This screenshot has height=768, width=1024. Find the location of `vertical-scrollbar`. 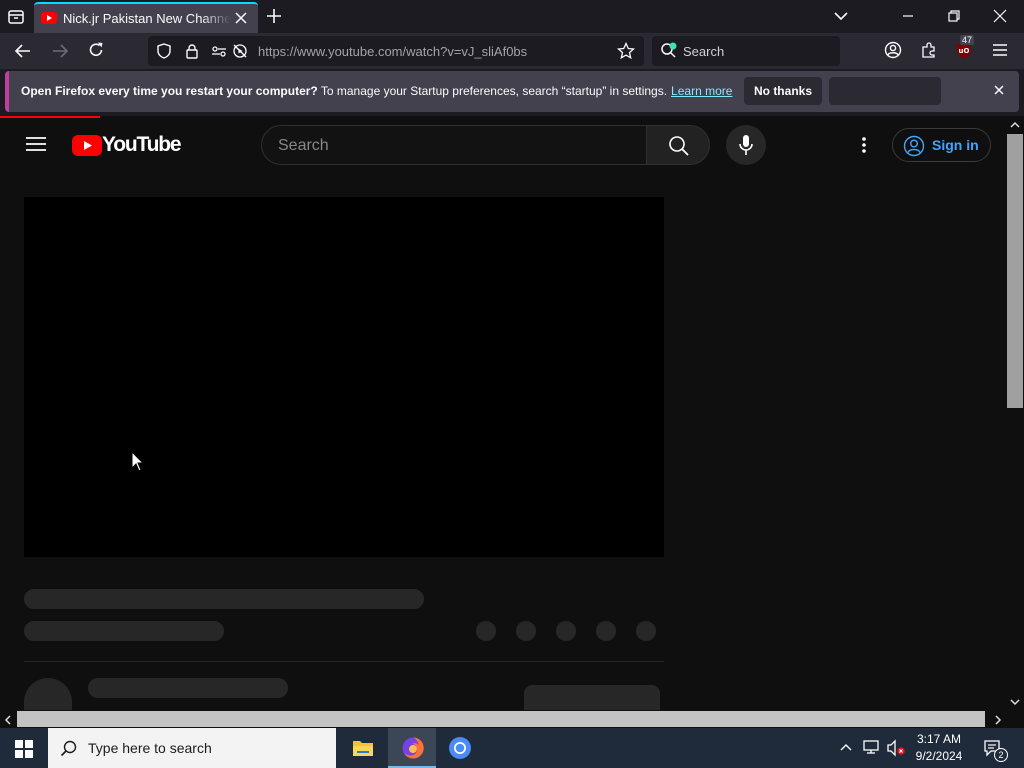

vertical-scrollbar is located at coordinates (1015, 414).